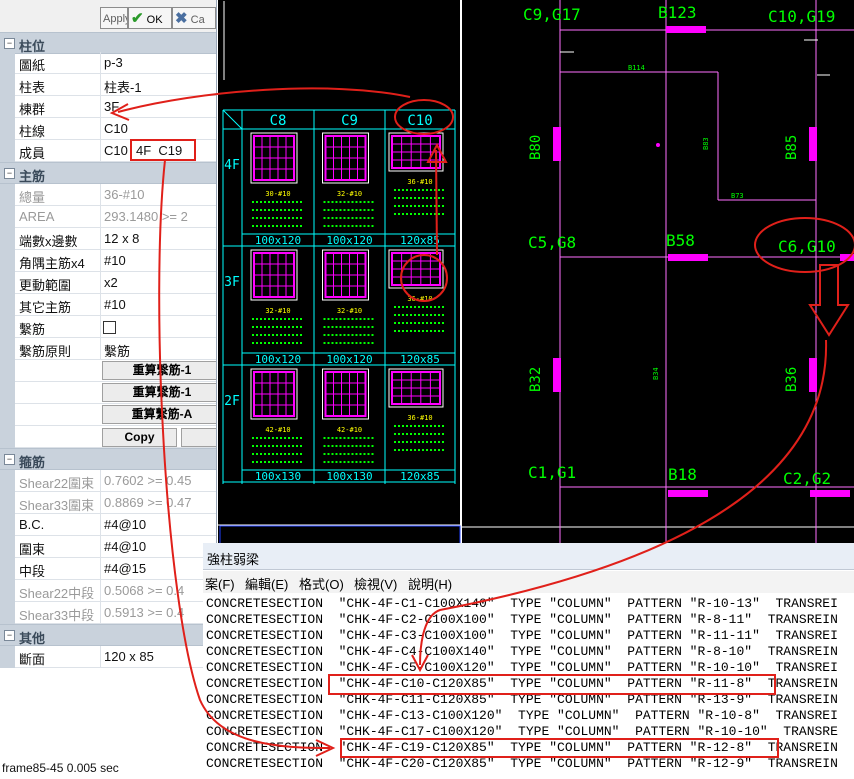 This screenshot has width=854, height=779. Describe the element at coordinates (420, 240) in the screenshot. I see `section-size: 120x85` at that location.